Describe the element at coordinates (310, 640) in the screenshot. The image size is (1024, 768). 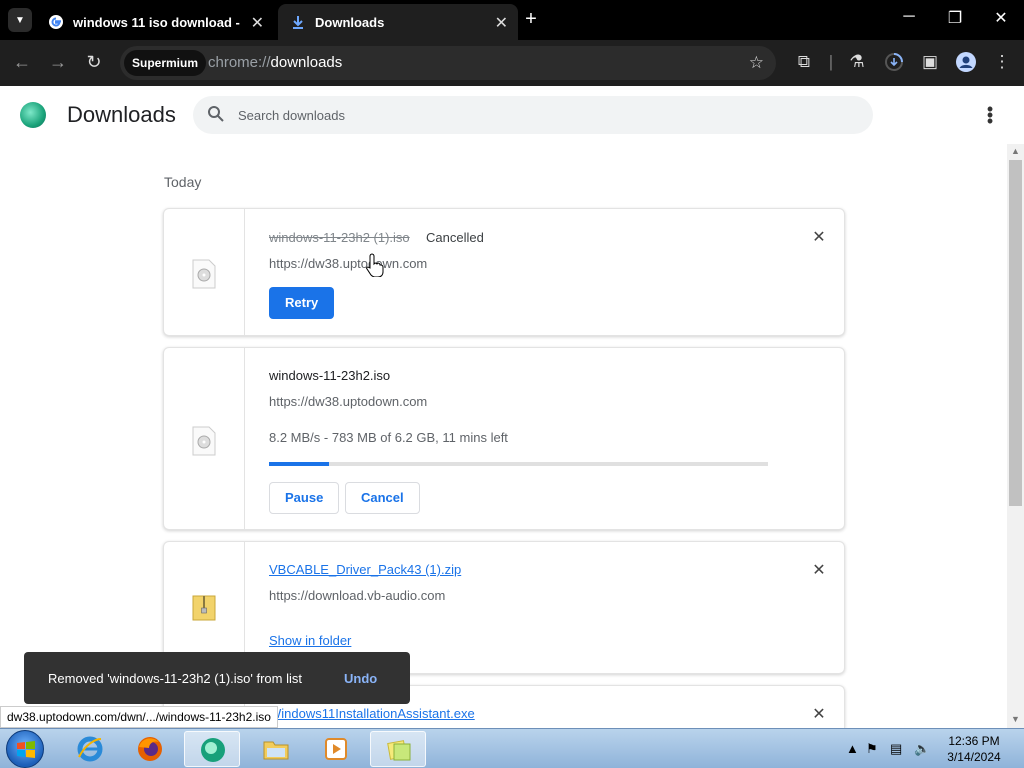
I see `show-in-folder-link: Show in folder` at that location.